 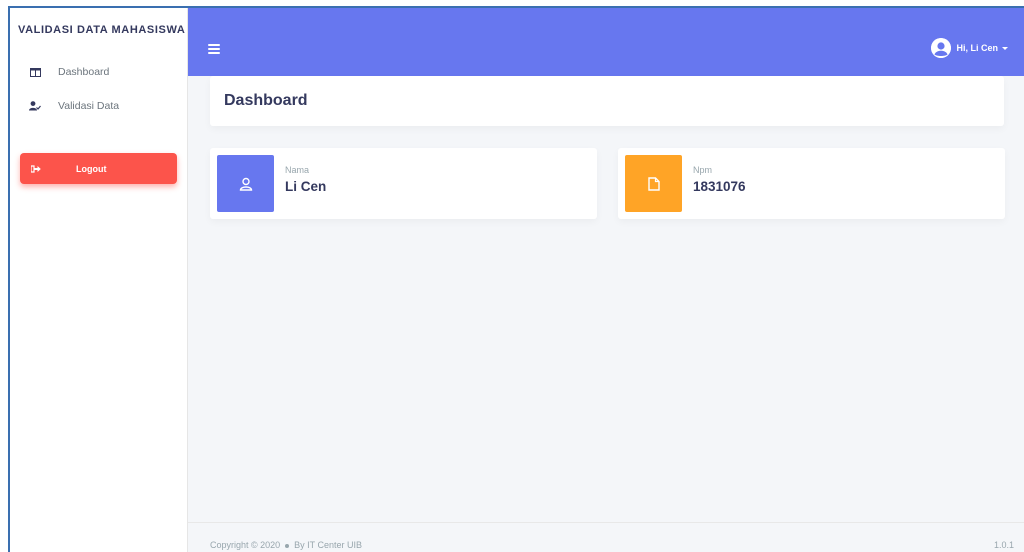 I want to click on user-greeting: Hi, Li Cen, so click(x=977, y=48).